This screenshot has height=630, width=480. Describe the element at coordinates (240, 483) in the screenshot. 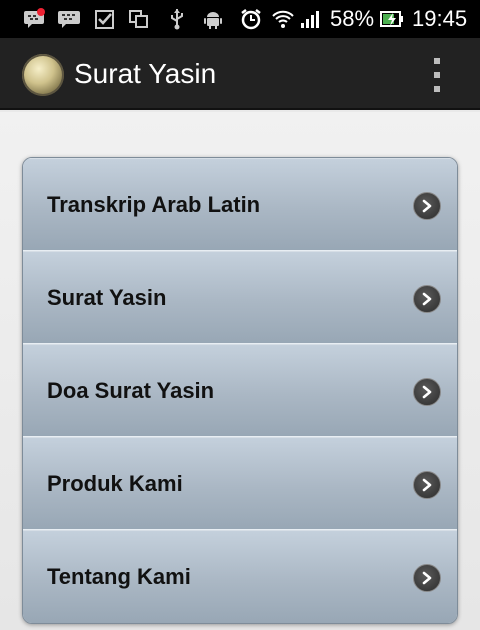

I see `menu-item-produk-kami: Produk Kami` at that location.